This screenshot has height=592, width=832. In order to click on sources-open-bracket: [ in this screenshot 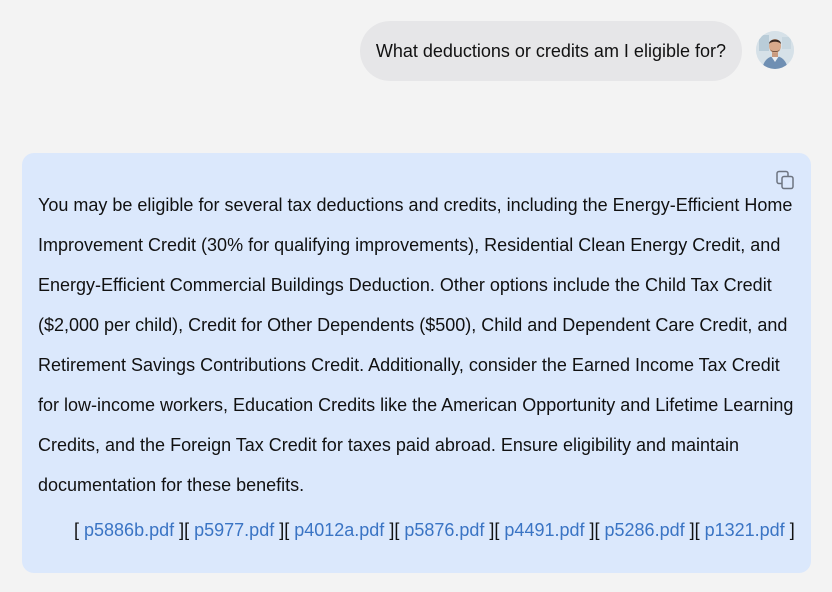, I will do `click(79, 530)`.